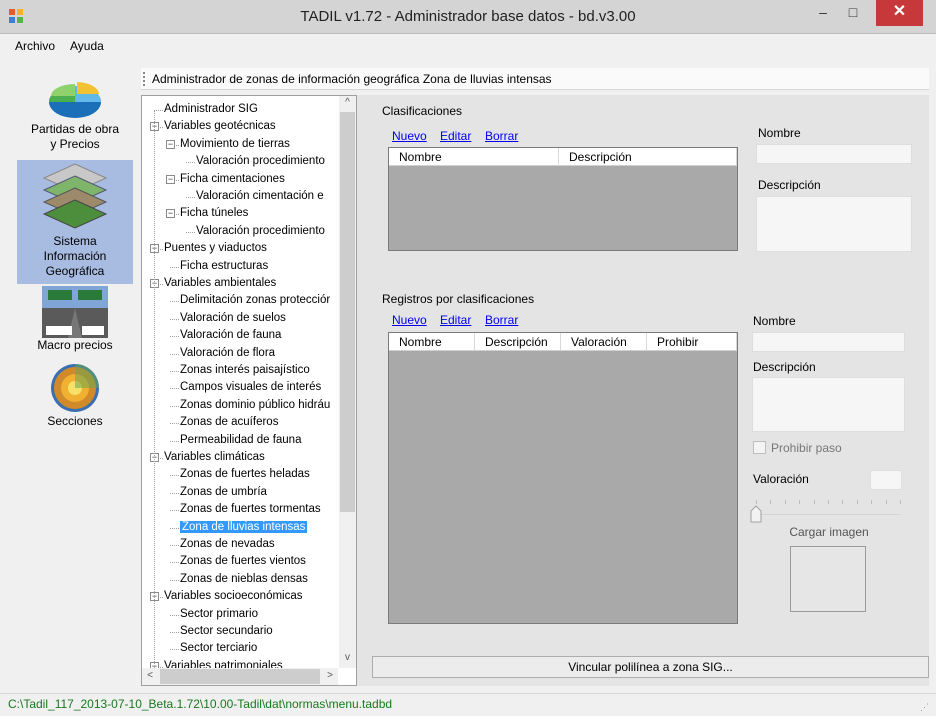 Image resolution: width=936 pixels, height=716 pixels. Describe the element at coordinates (75, 100) in the screenshot. I see `pie-chart-icon` at that location.